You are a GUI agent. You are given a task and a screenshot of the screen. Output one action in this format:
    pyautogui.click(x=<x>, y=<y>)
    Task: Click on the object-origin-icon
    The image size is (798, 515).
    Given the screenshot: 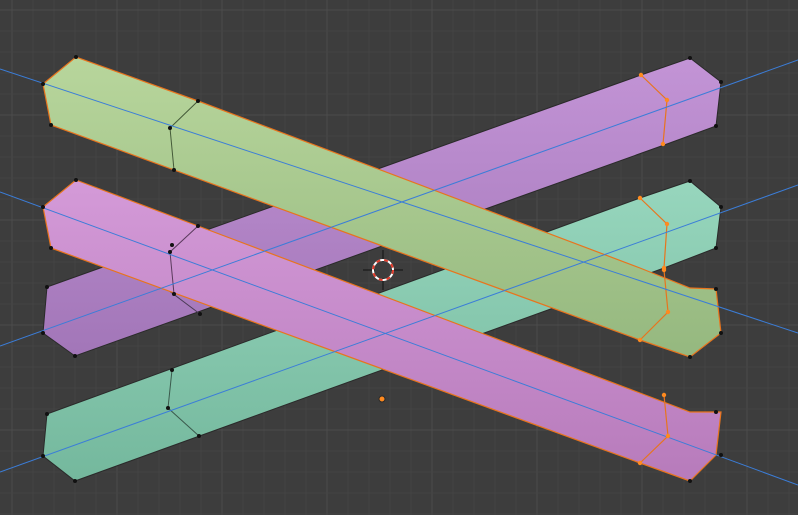 What is the action you would take?
    pyautogui.click(x=382, y=399)
    